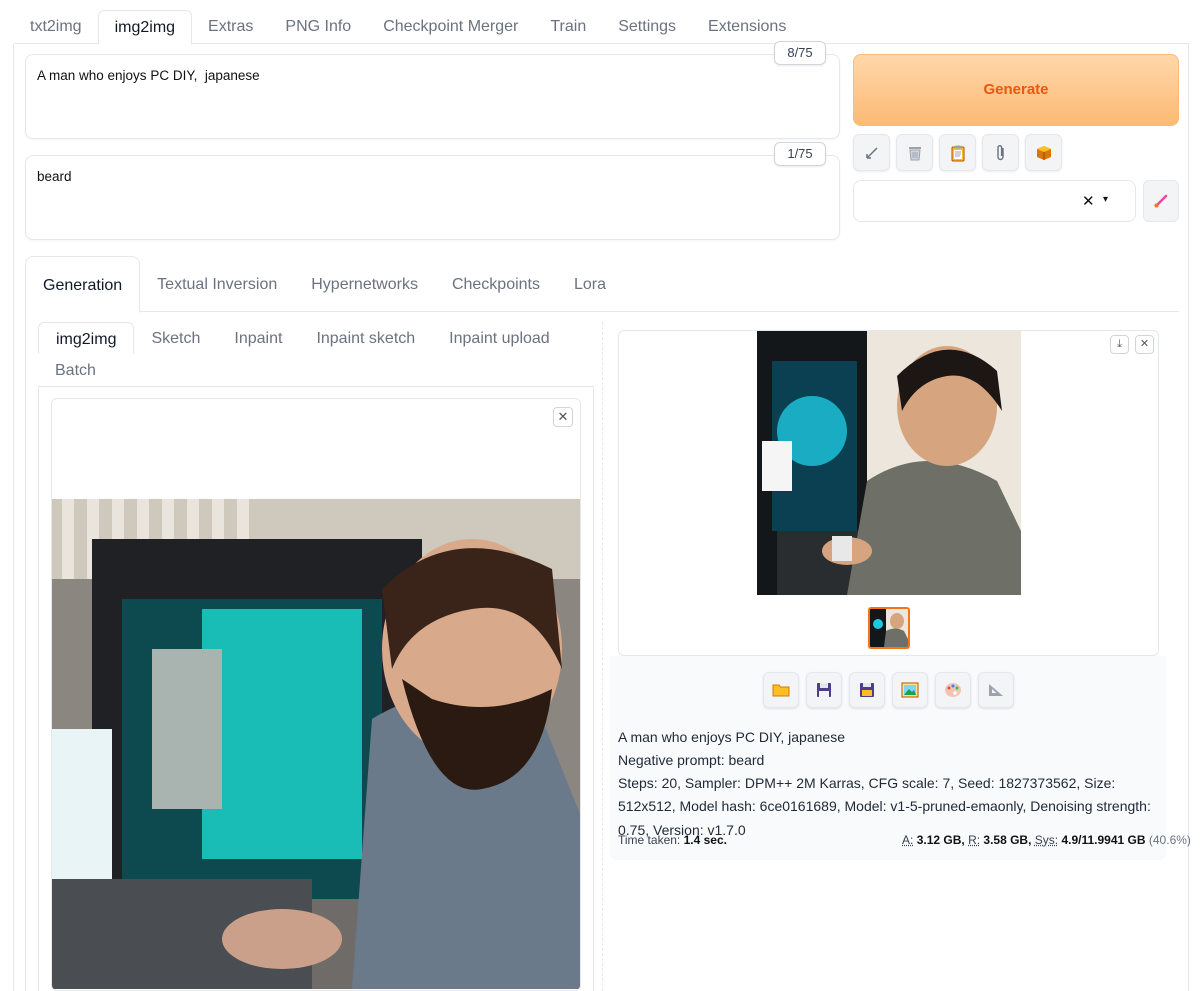  What do you see at coordinates (1161, 201) in the screenshot?
I see `brush-icon` at bounding box center [1161, 201].